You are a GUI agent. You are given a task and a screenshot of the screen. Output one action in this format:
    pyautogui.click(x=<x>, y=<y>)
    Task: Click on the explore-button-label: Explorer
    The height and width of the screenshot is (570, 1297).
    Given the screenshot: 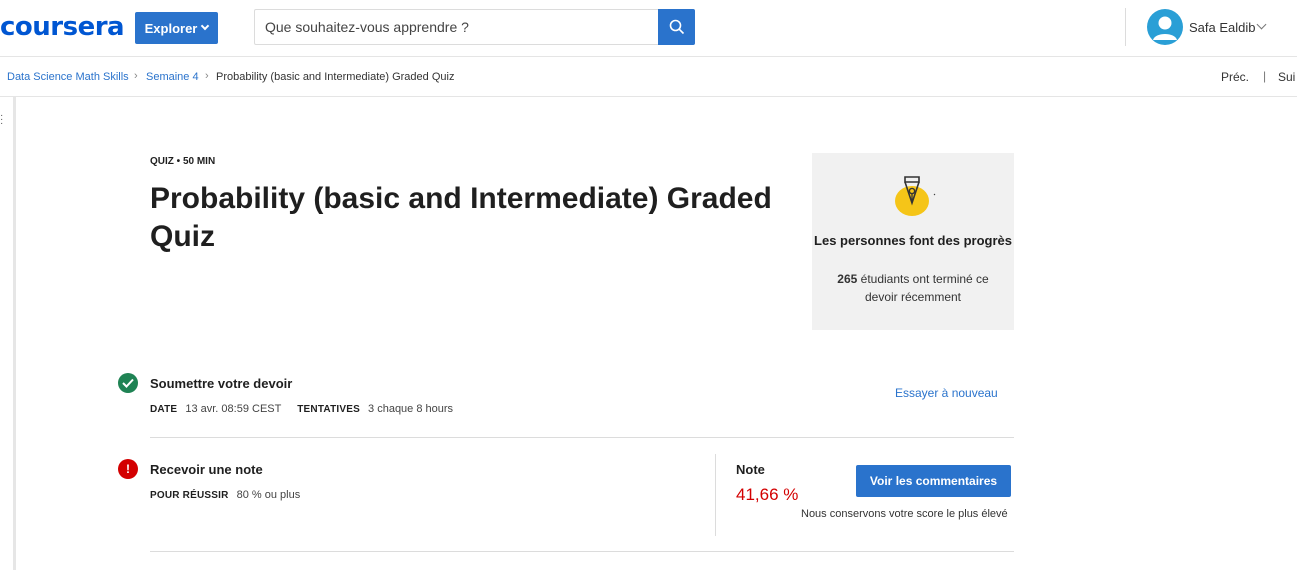 What is the action you would take?
    pyautogui.click(x=171, y=28)
    